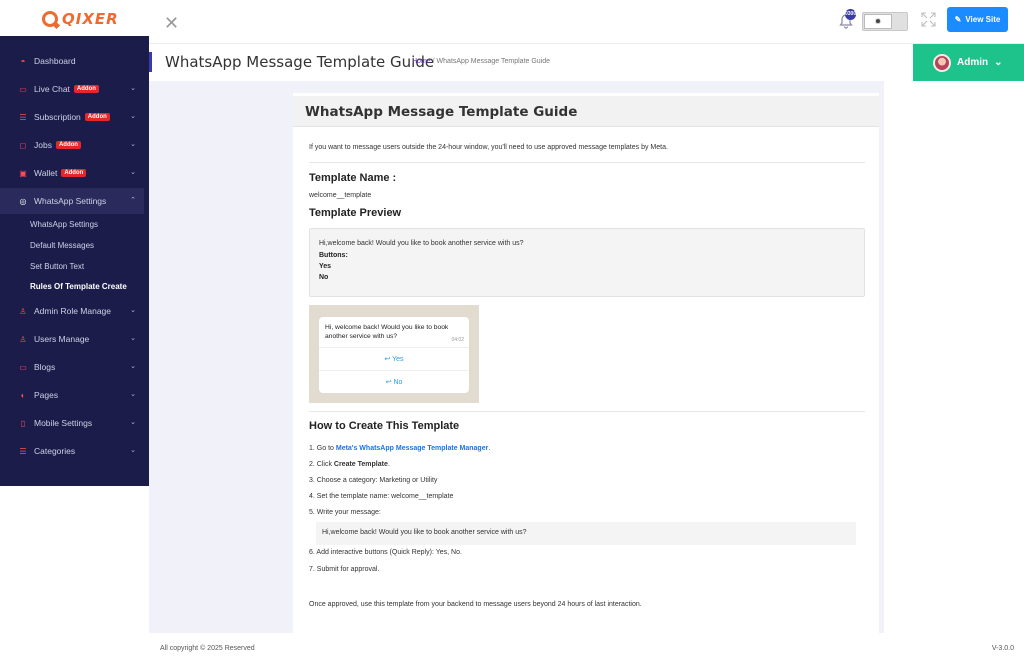 The image size is (1024, 666). I want to click on sidebar-item-pages: ◐ Pages ⌄, so click(72, 395).